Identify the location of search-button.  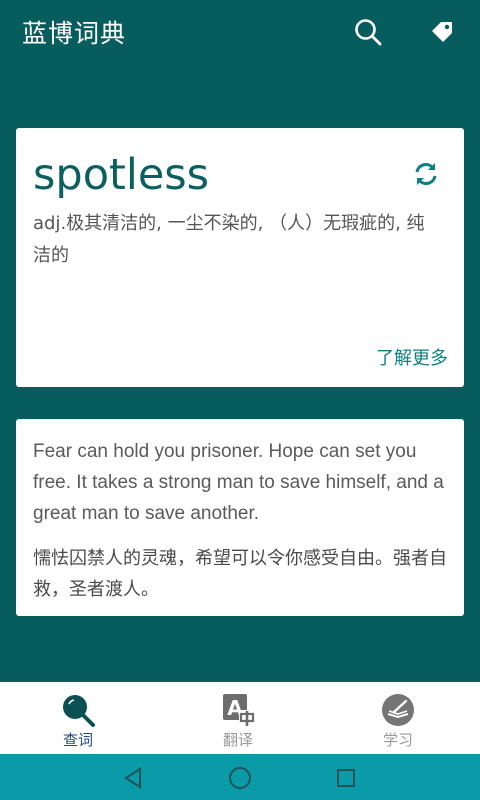
(368, 32).